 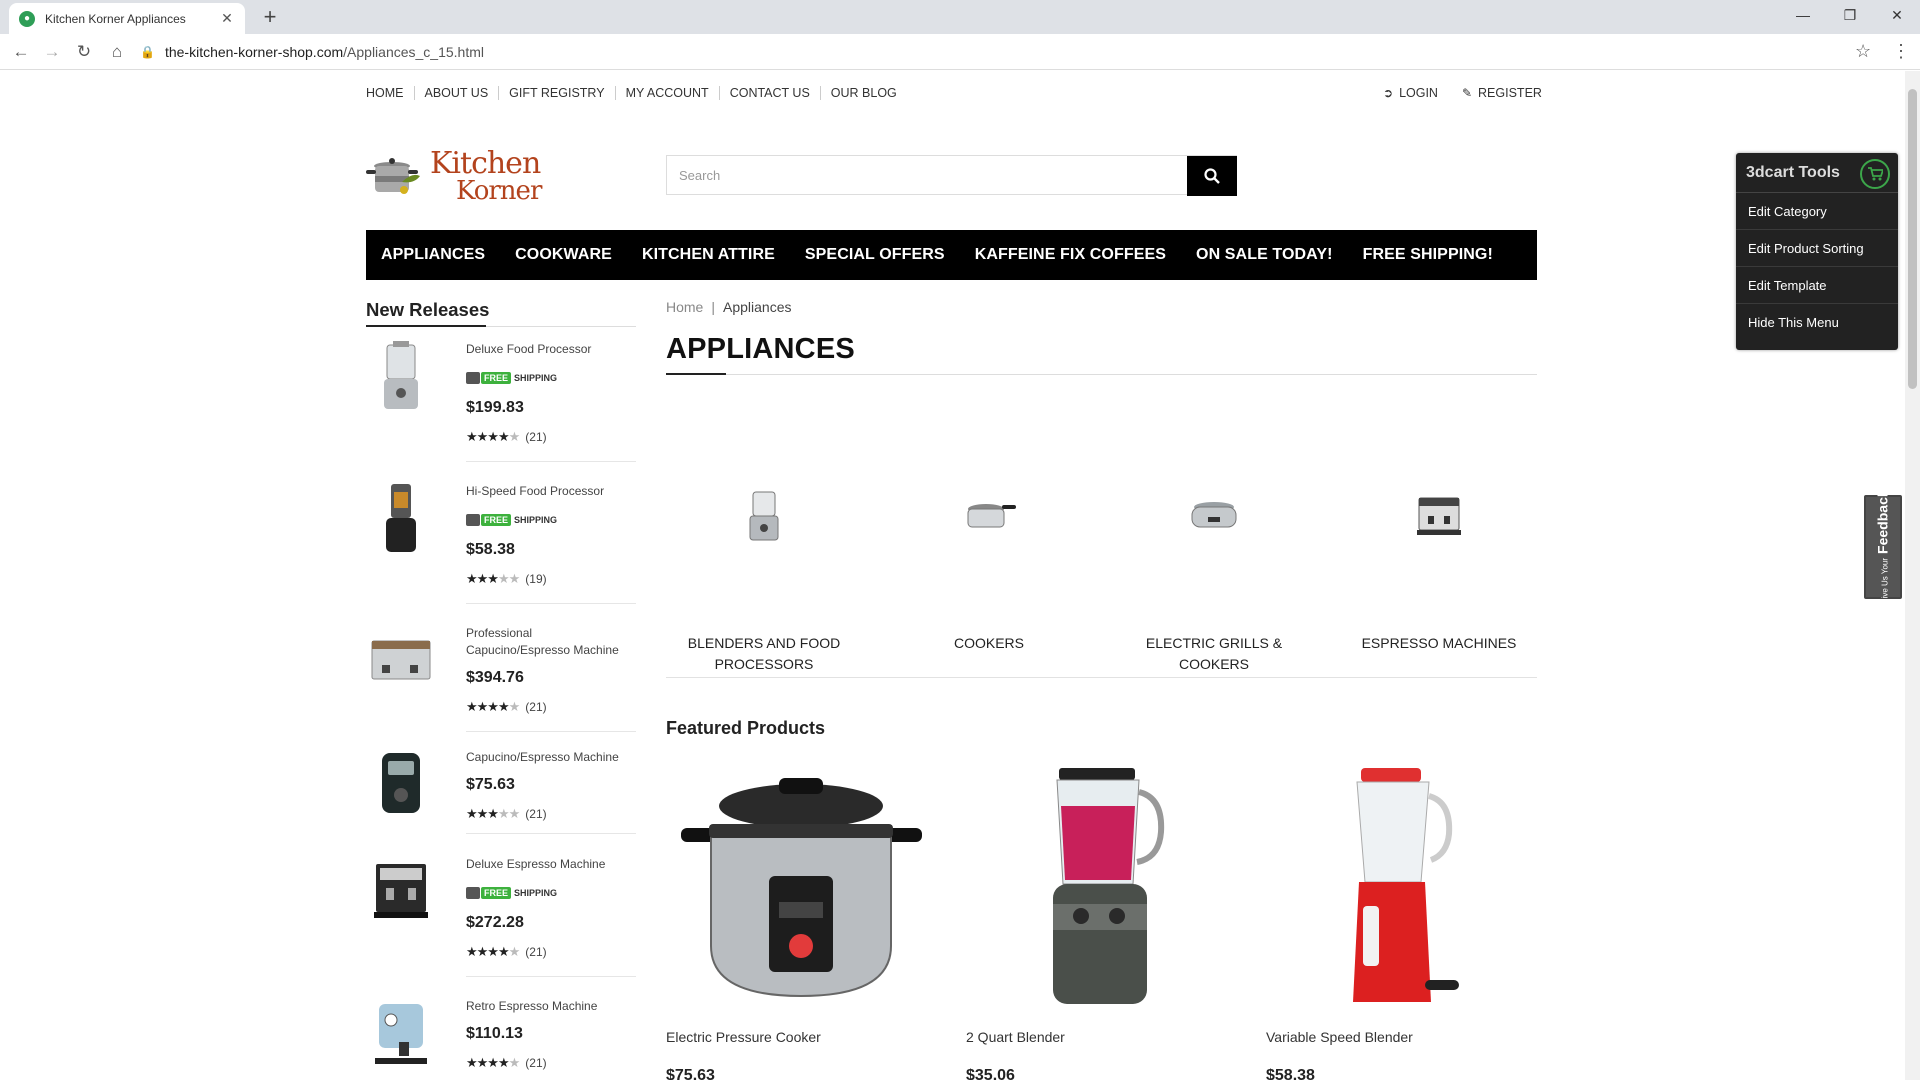 I want to click on product-rating: ★★★★★ (19), so click(x=506, y=578).